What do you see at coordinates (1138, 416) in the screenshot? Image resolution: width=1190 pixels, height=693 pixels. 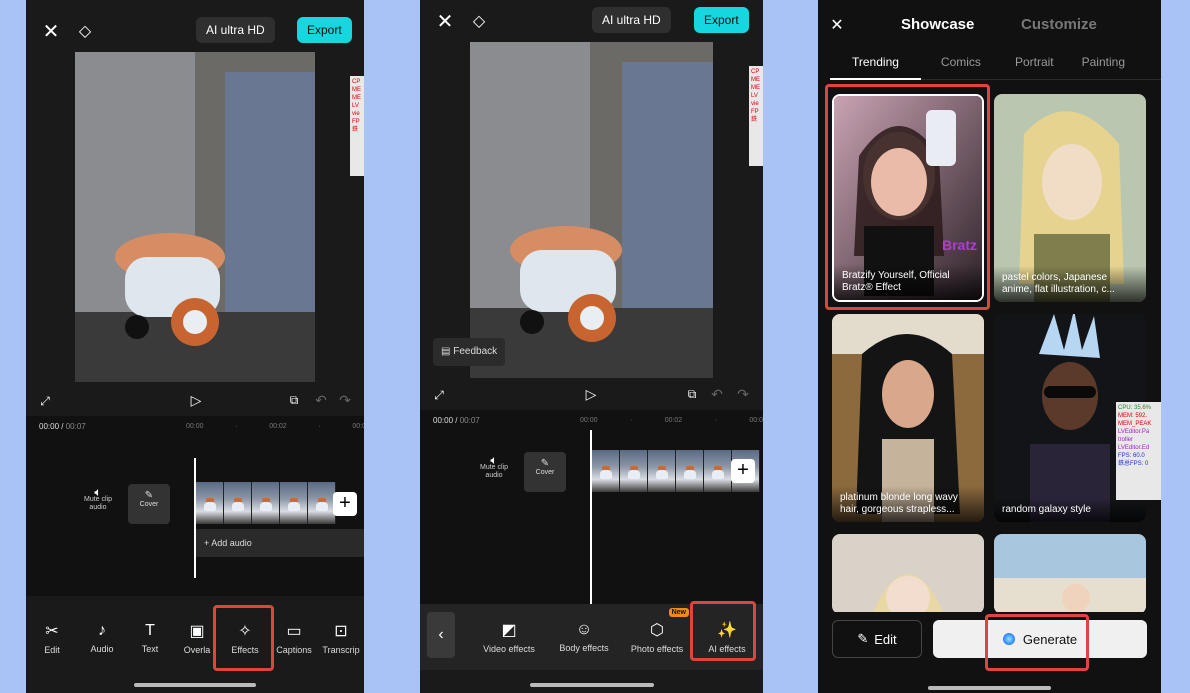 I see `debug-line: MEM: 592.` at bounding box center [1138, 416].